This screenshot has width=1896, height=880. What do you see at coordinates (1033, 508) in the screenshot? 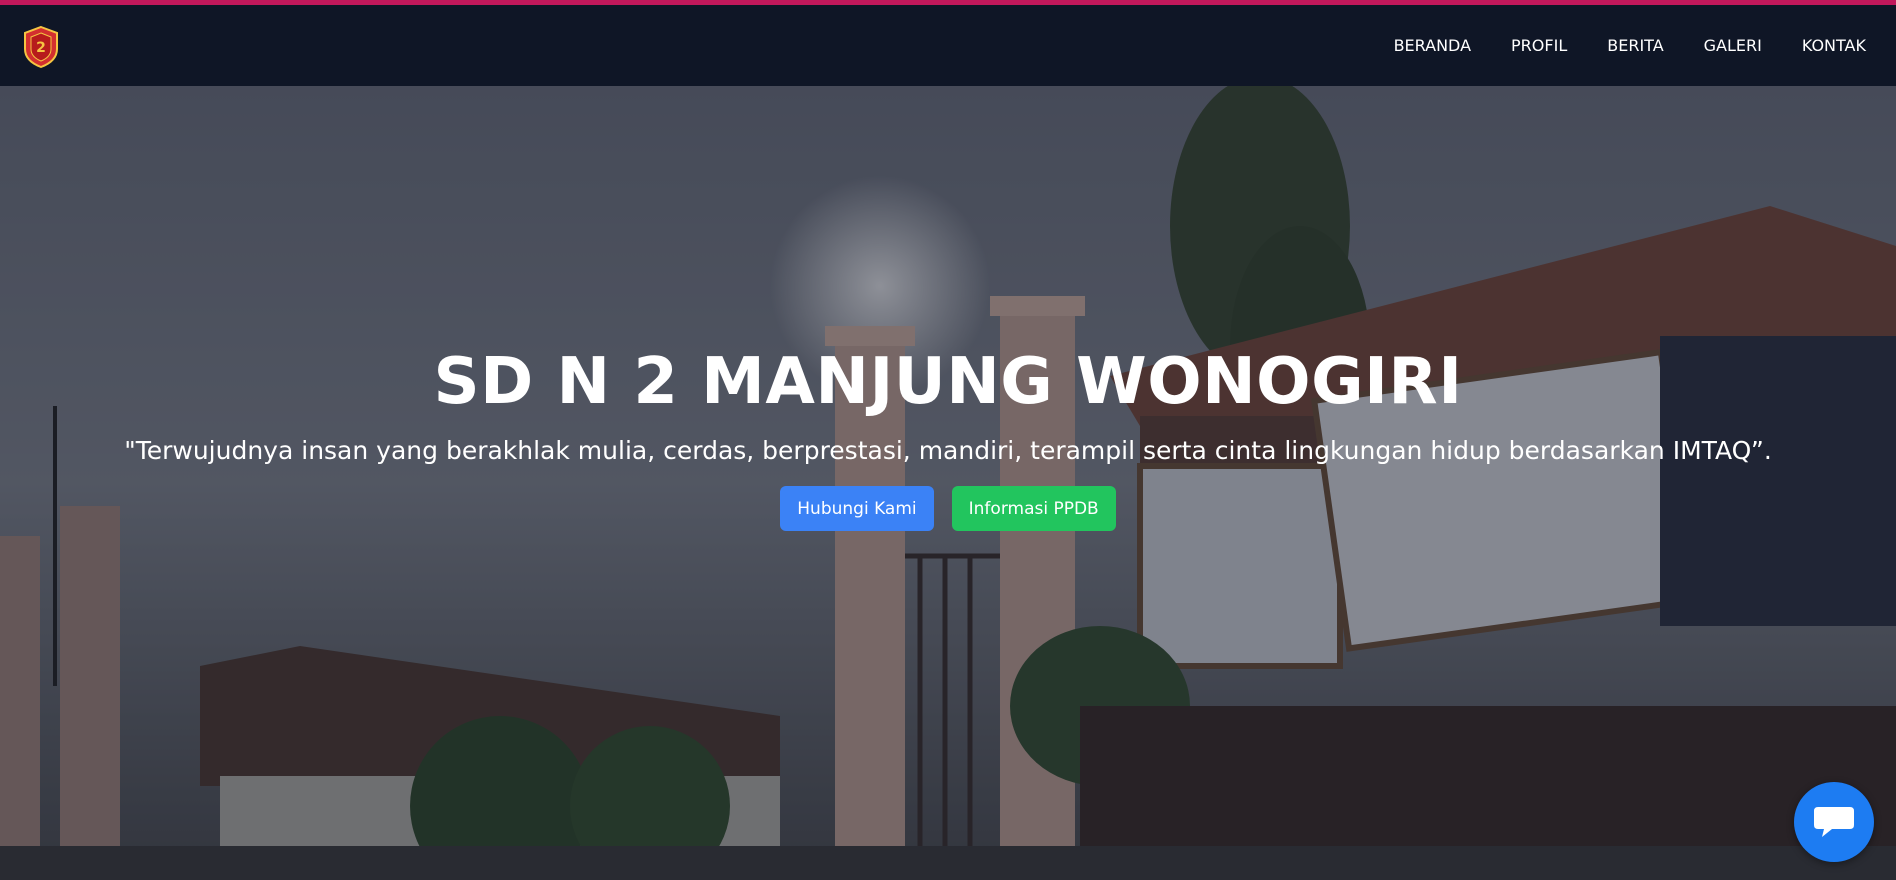
I see `ppdb-info-button: Informasi PPDB` at bounding box center [1033, 508].